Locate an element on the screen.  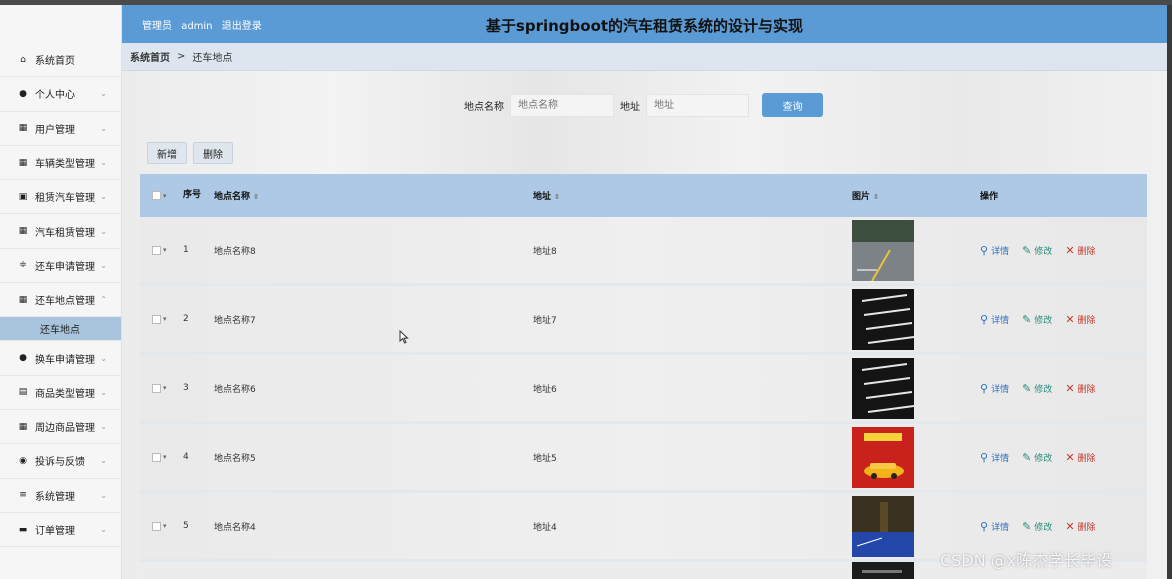
printer-icon: ▬ is located at coordinates (23, 529).